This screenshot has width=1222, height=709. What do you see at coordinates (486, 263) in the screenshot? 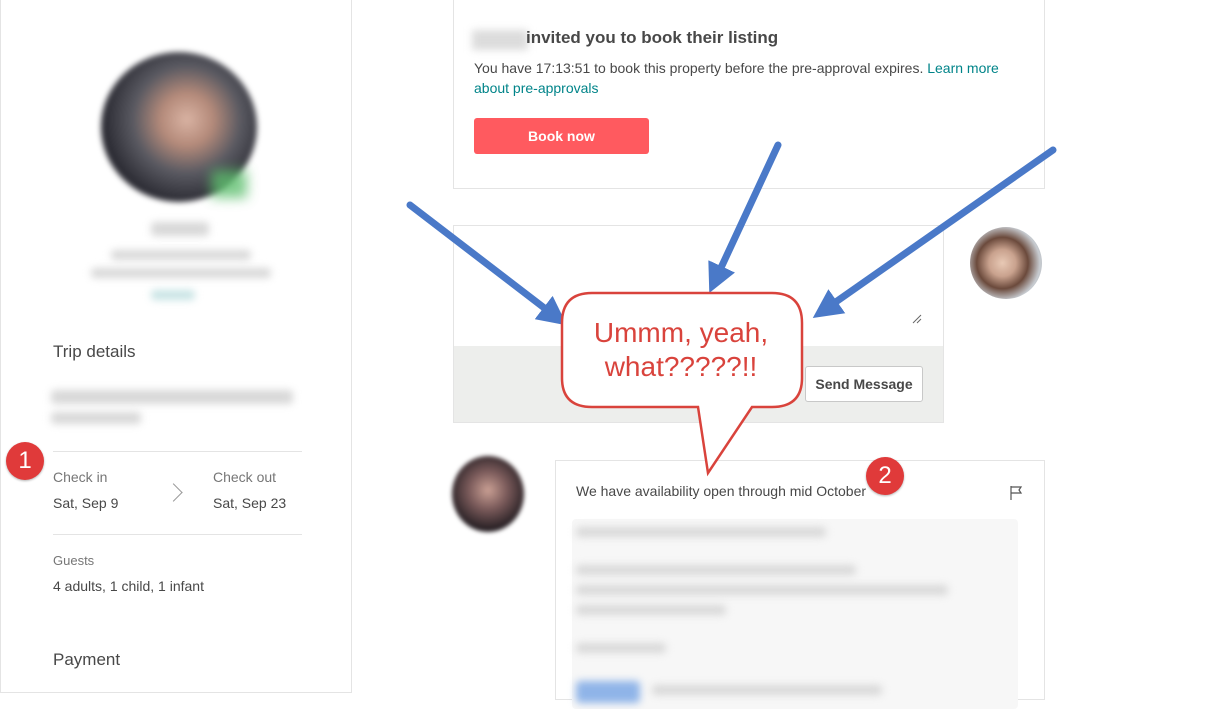
I see `arrow-left` at bounding box center [486, 263].